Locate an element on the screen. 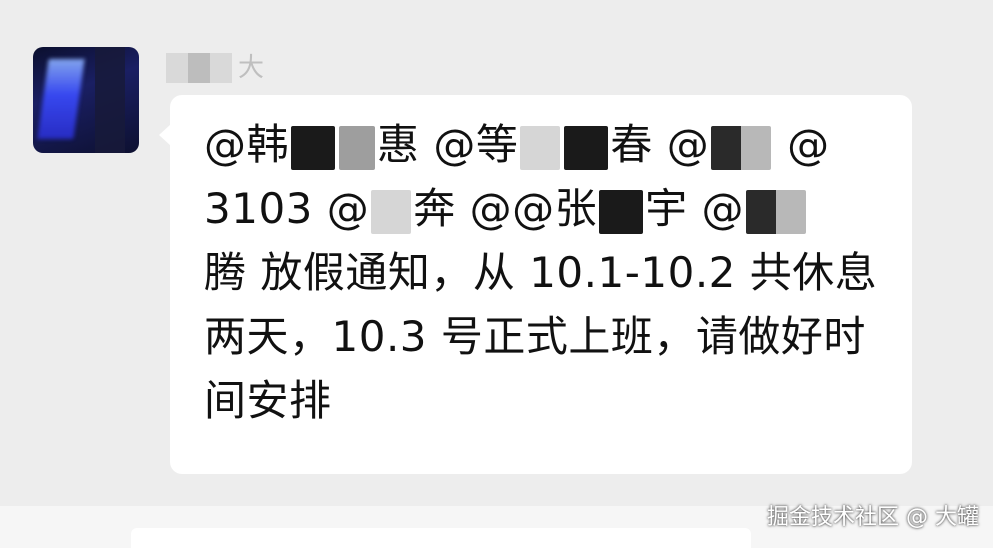 The width and height of the screenshot is (993, 548). mention-text: @@张 is located at coordinates (533, 208).